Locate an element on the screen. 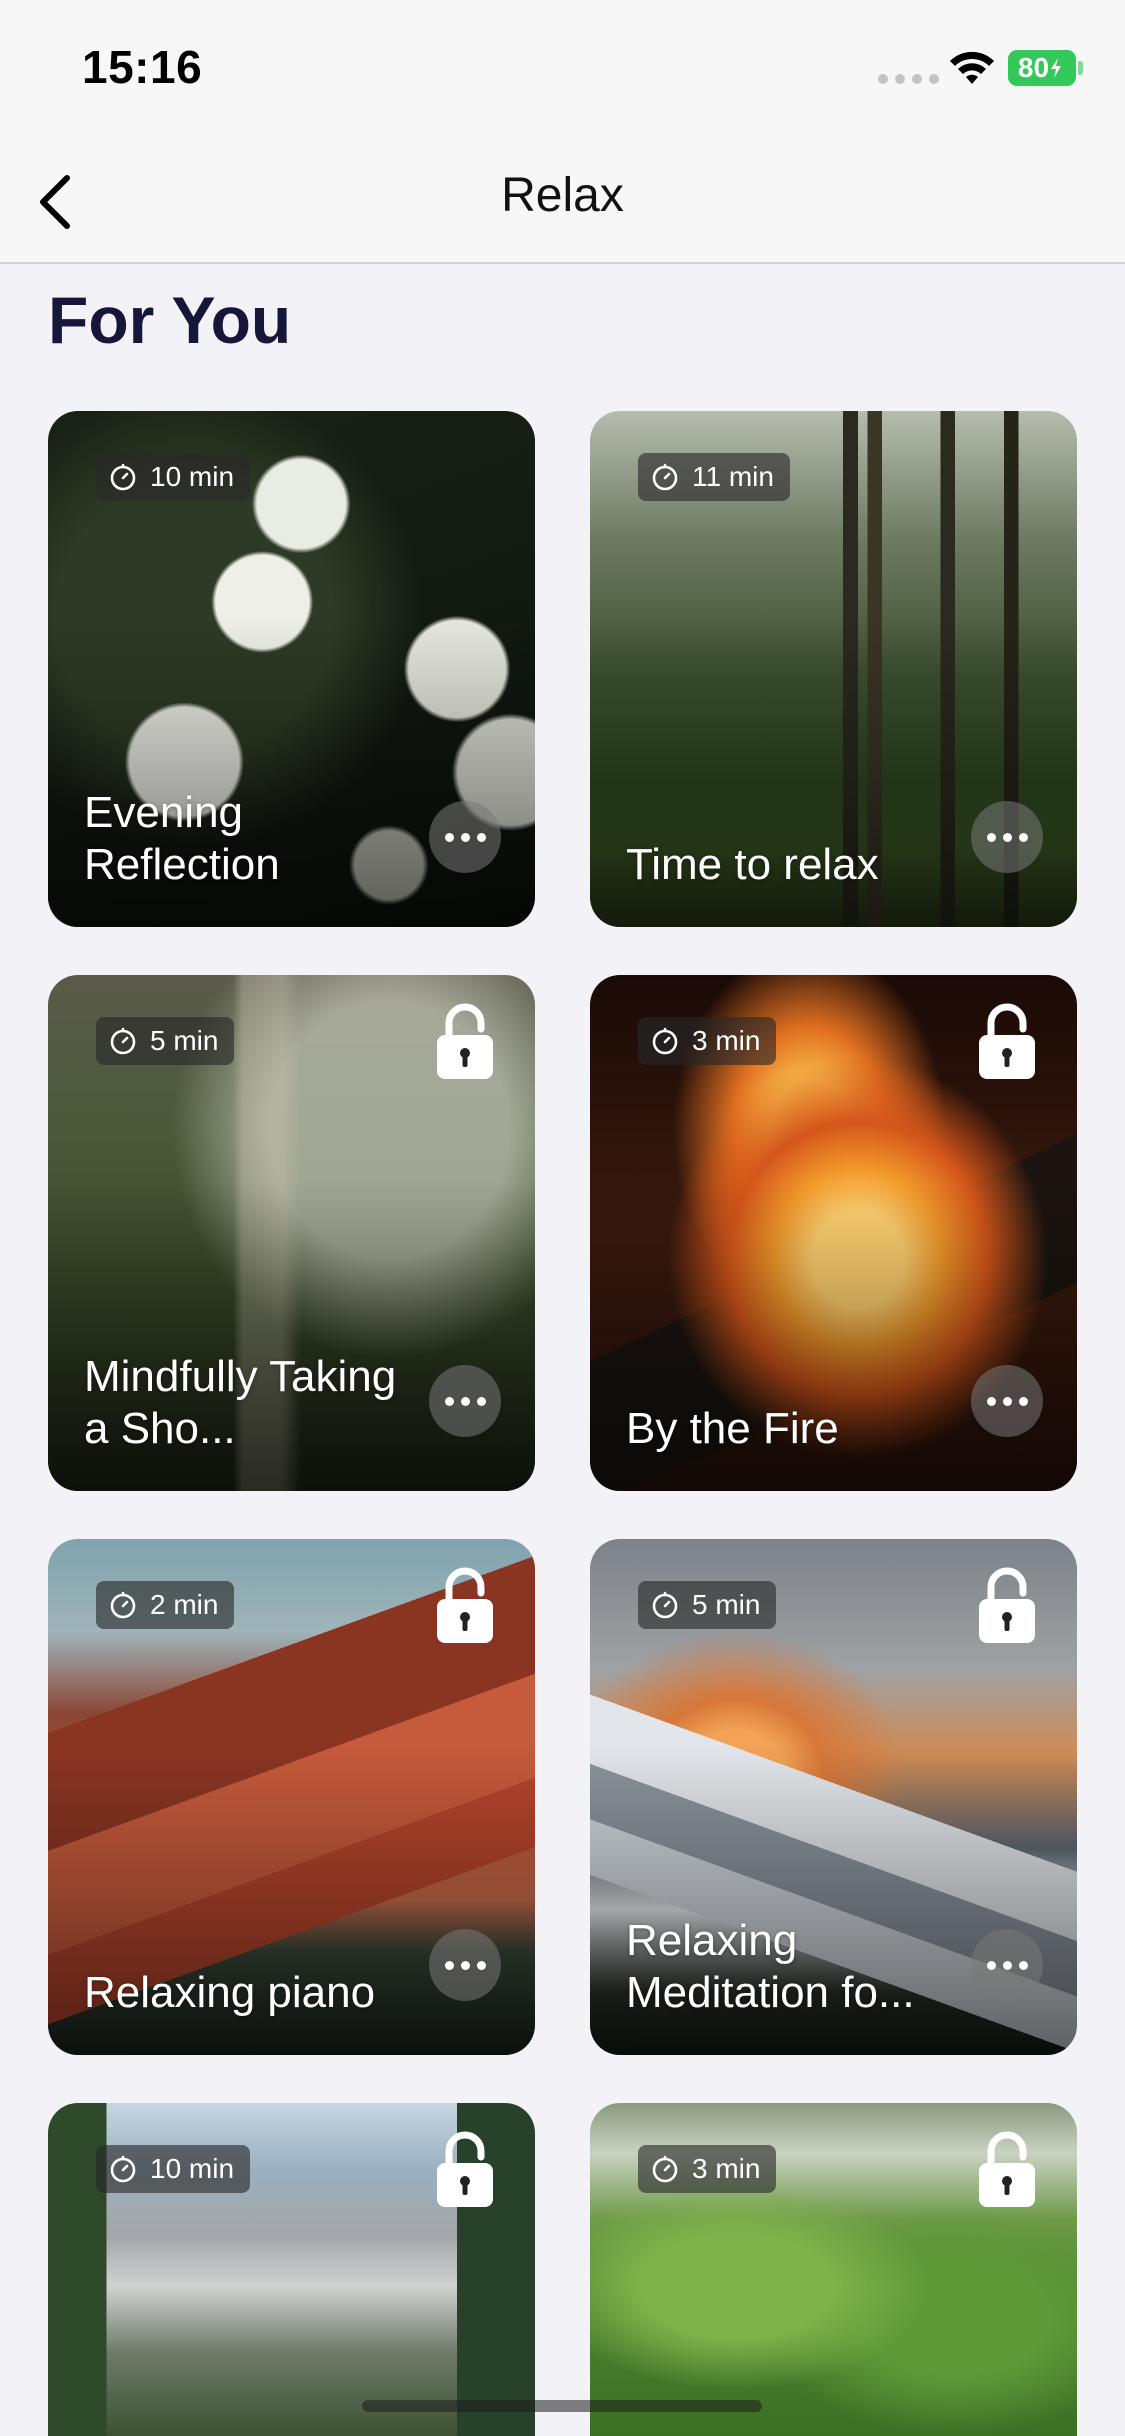 Image resolution: width=1125 pixels, height=2436 pixels. battery-level: 80 is located at coordinates (1033, 67).